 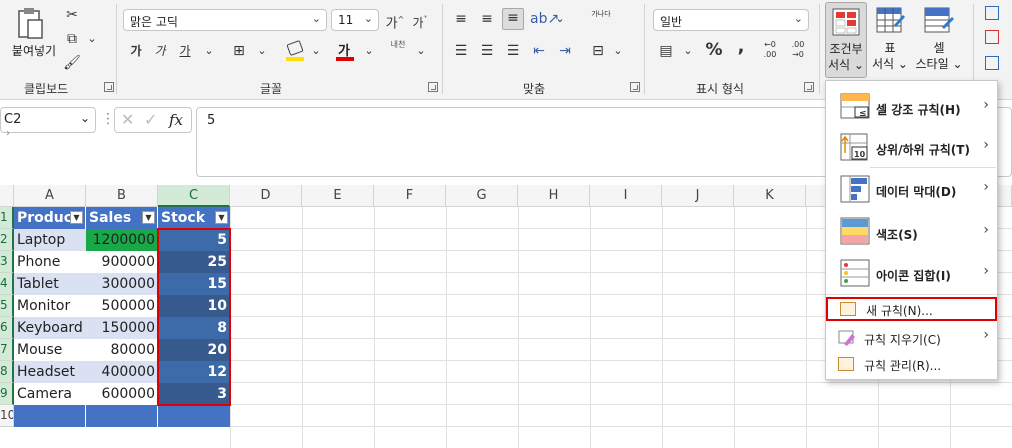 I want to click on increase-font-icon: 가^, so click(x=395, y=22).